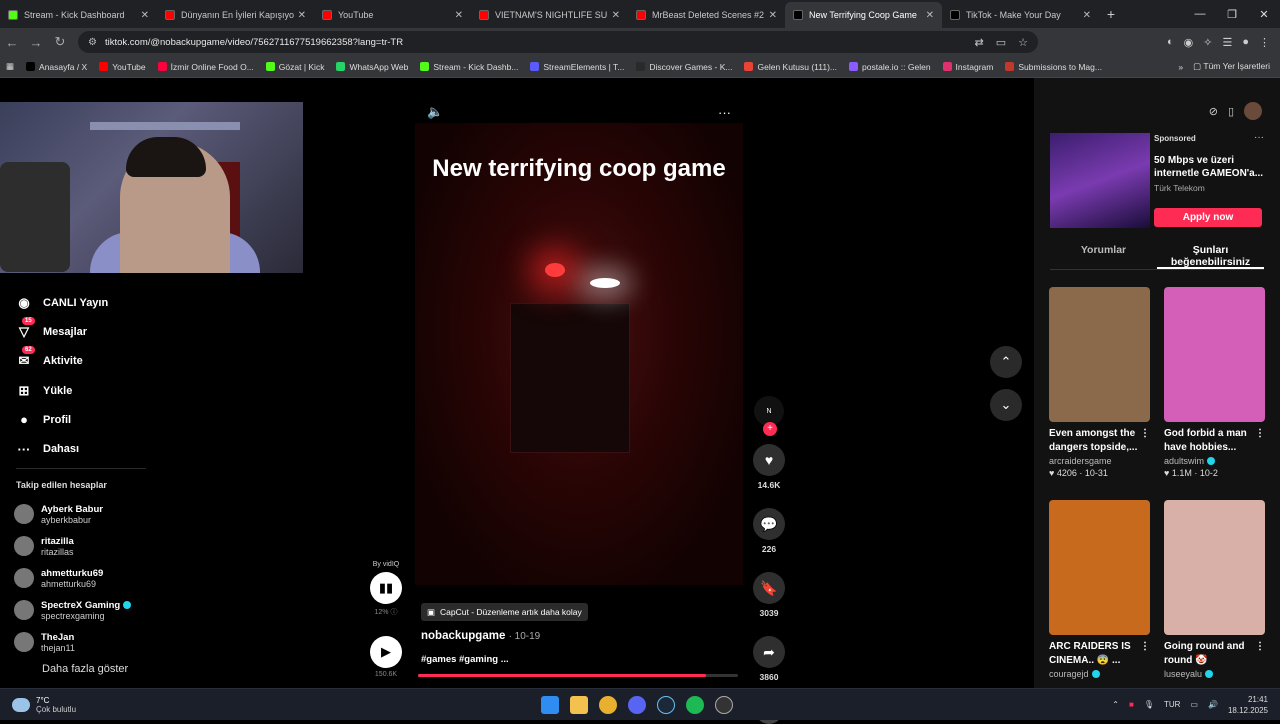  Describe the element at coordinates (1001, 42) in the screenshot. I see `cast-icon: ▭` at that location.